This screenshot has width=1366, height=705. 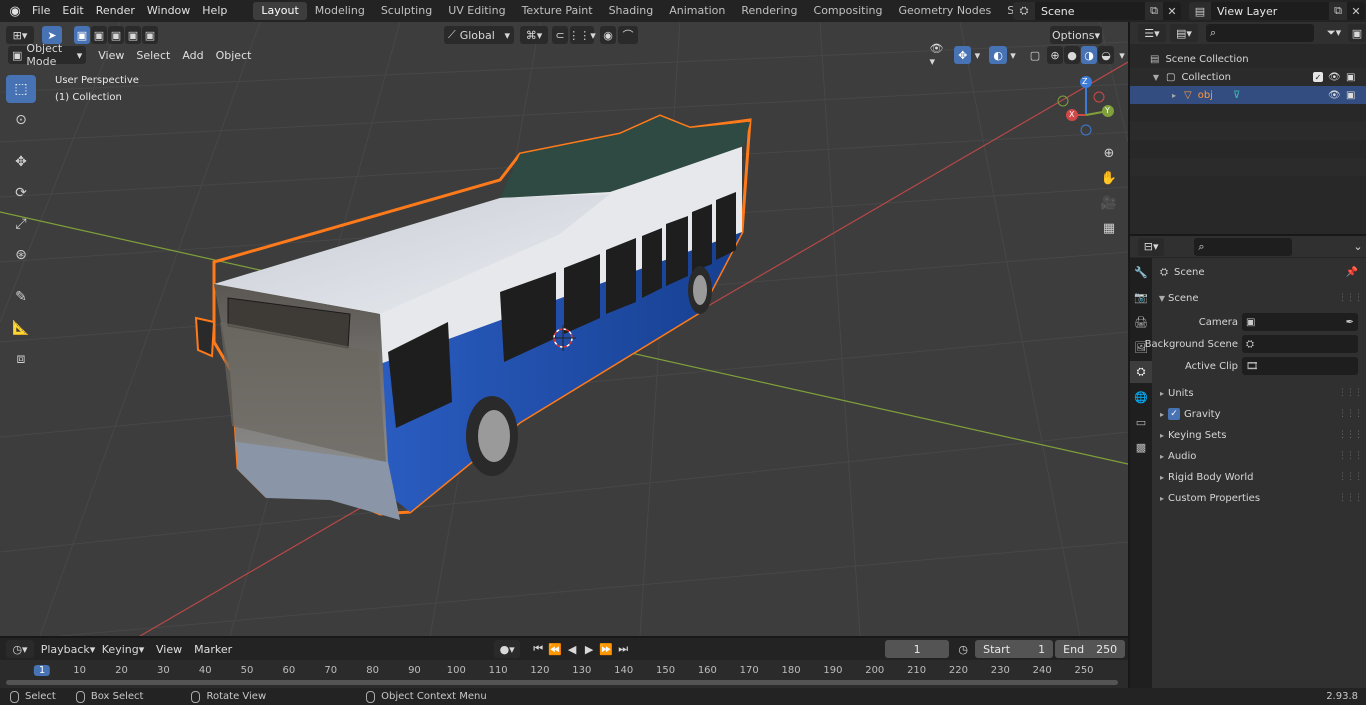 I want to click on solid-shading-icon: ●, so click(x=1072, y=55).